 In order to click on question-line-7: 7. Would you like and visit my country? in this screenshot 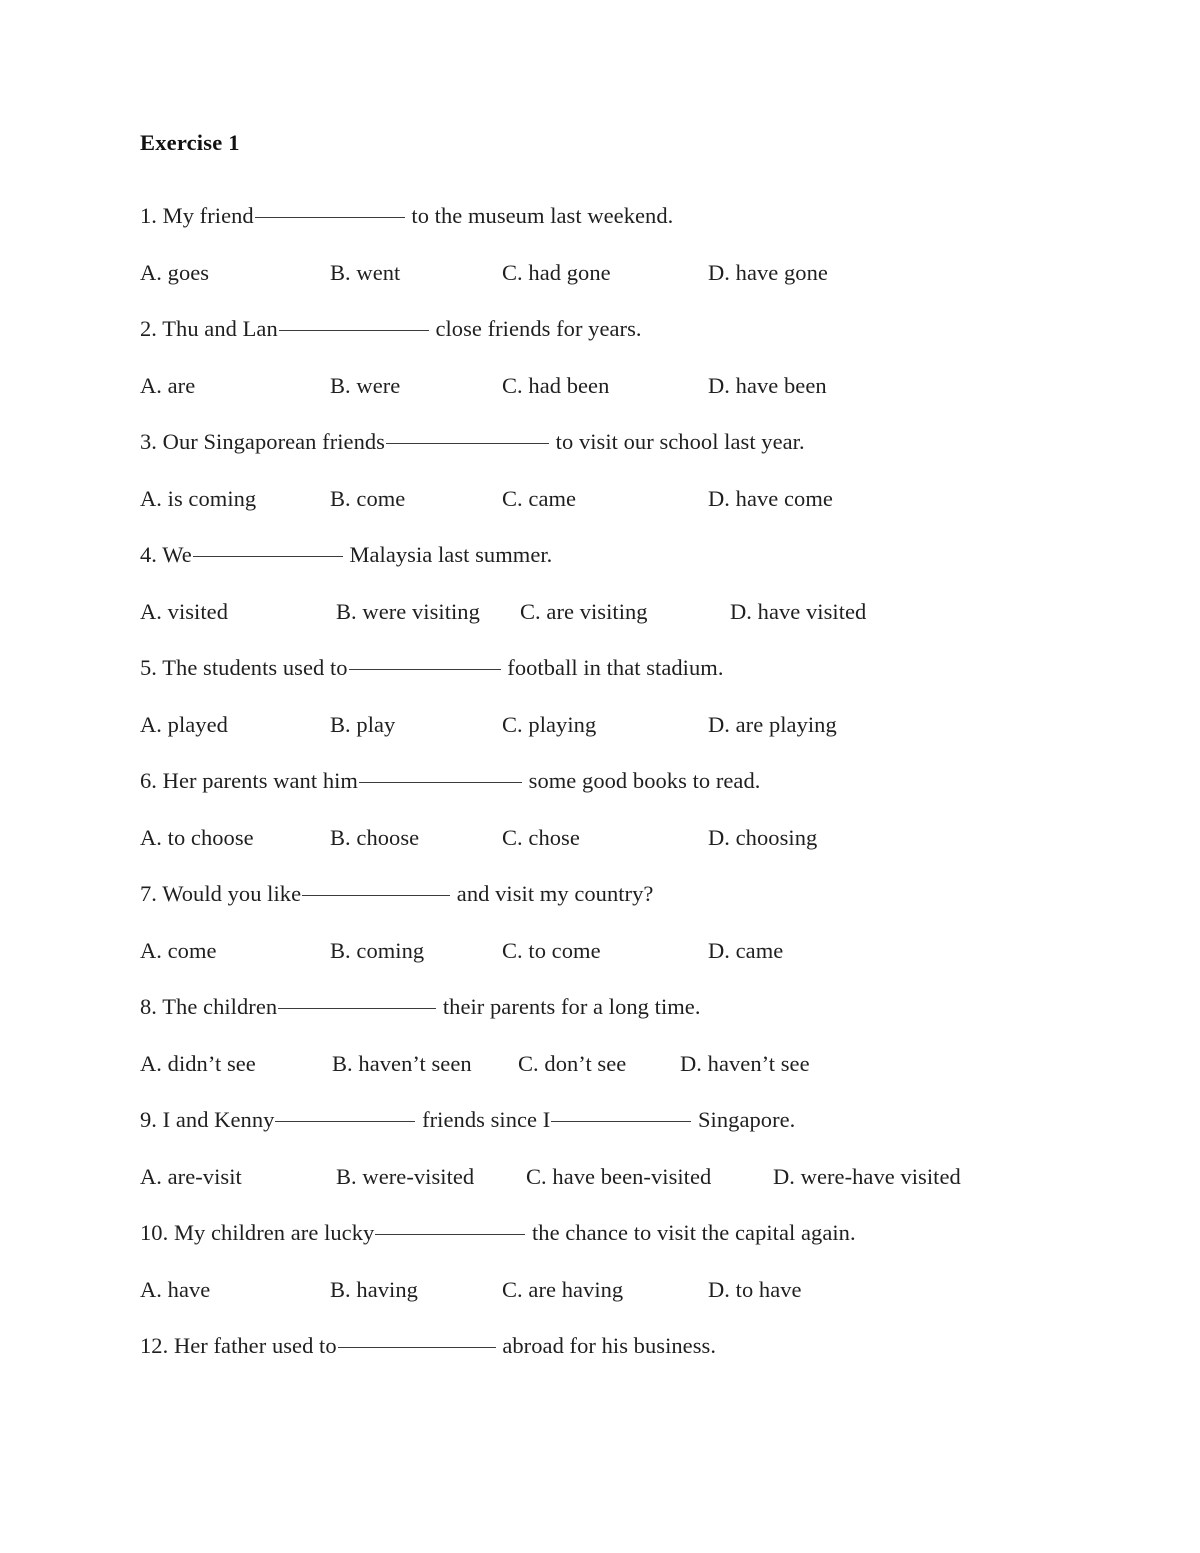, I will do `click(605, 894)`.